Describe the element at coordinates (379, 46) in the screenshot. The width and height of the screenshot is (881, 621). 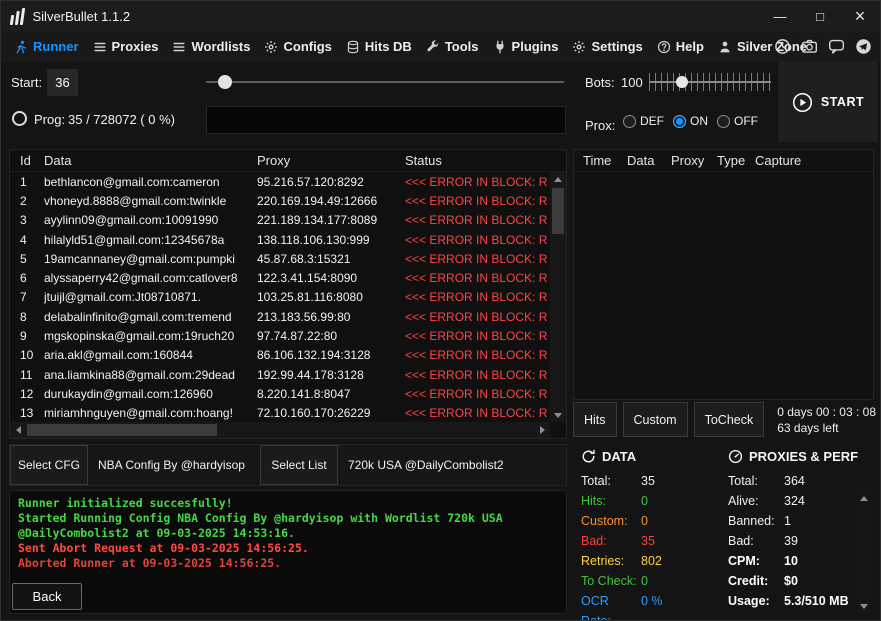
I see `nav-item-hits-db: Hits DB` at that location.